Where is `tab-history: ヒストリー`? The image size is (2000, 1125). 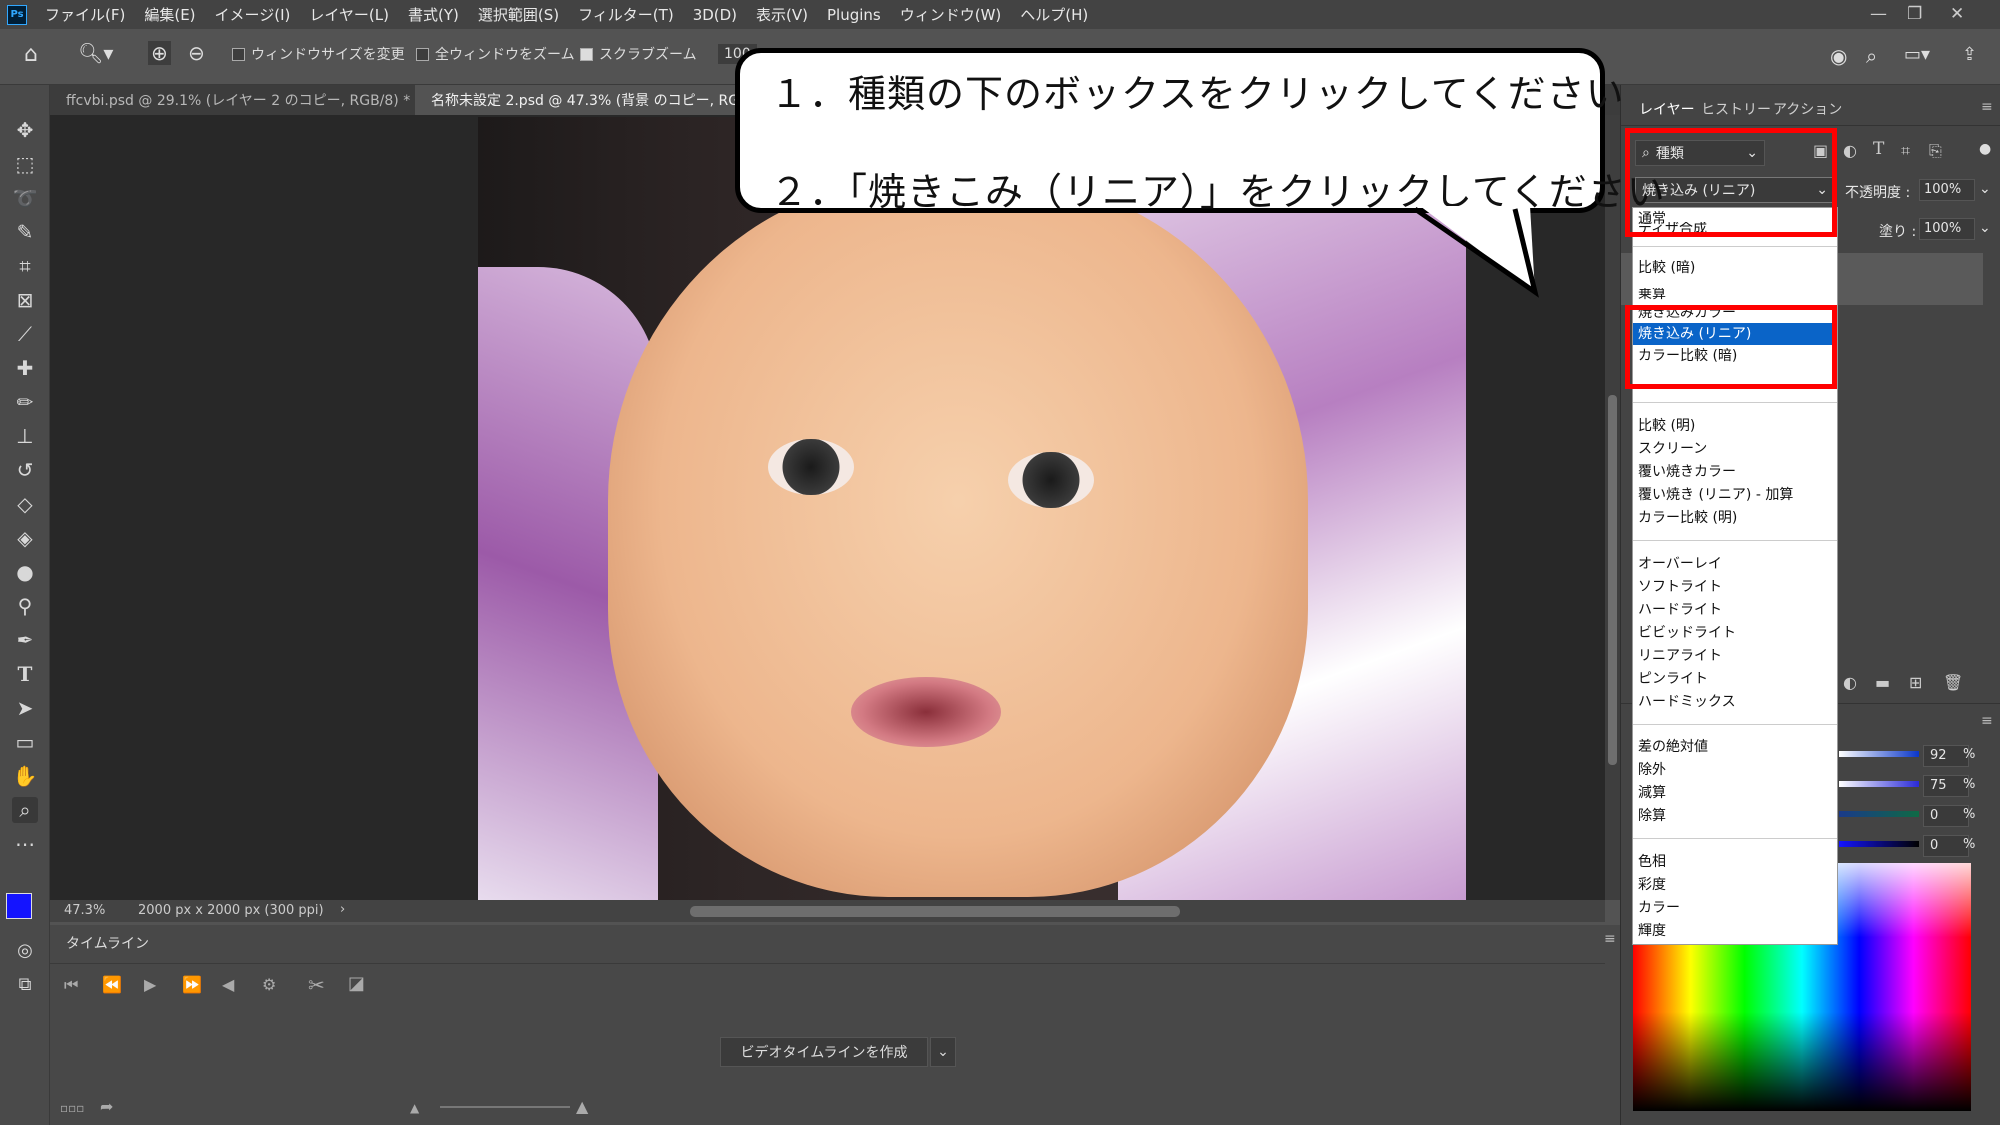
tab-history: ヒストリー is located at coordinates (1736, 109).